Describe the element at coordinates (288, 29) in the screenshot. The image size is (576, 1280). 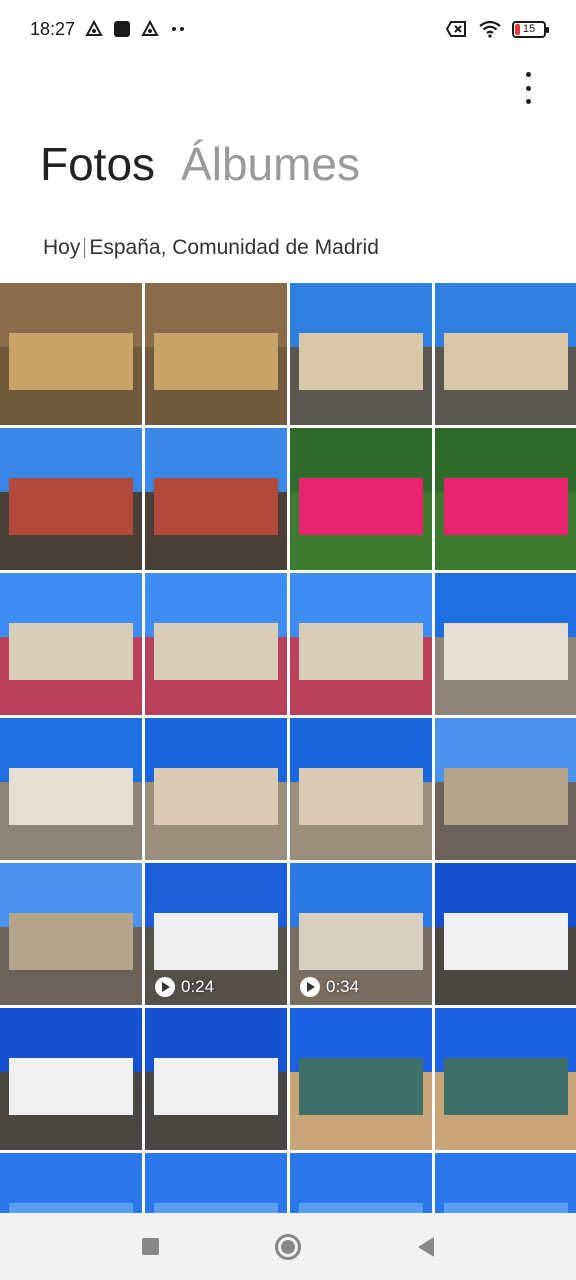
I see `status-bar: 18:27 15` at that location.